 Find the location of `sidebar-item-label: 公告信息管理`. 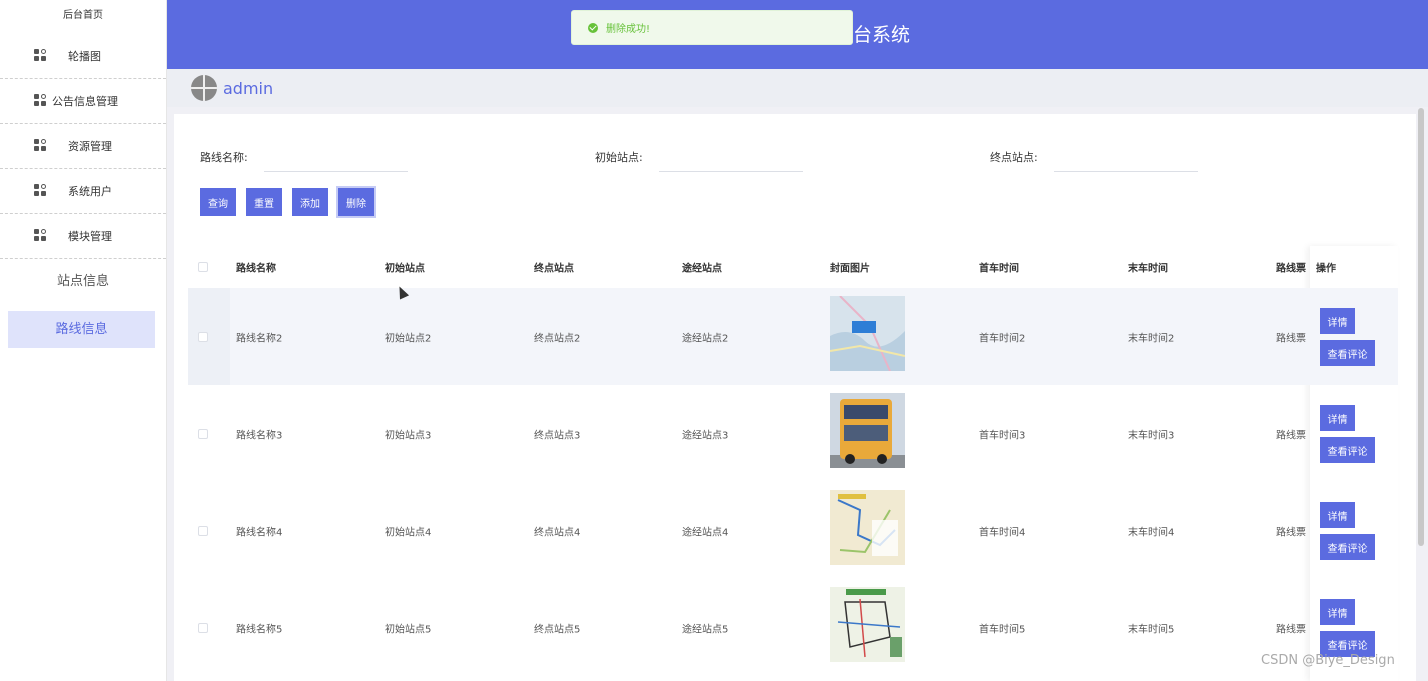

sidebar-item-label: 公告信息管理 is located at coordinates (85, 101).